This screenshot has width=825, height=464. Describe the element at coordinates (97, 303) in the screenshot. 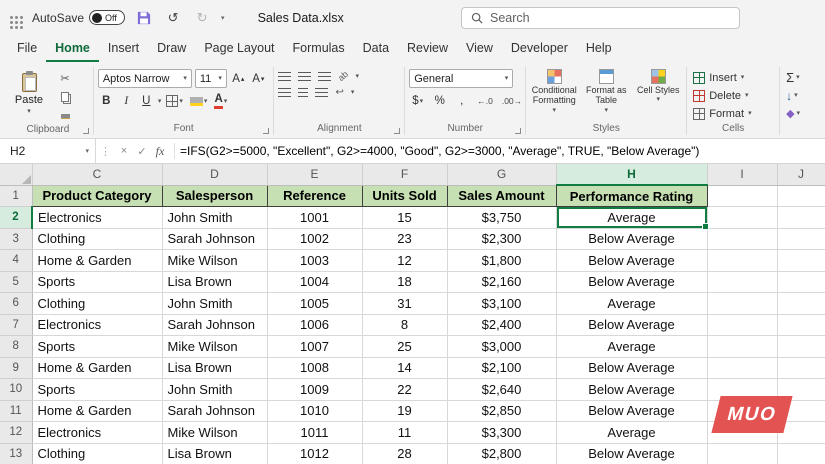

I see `cell-C6: Clothing` at that location.